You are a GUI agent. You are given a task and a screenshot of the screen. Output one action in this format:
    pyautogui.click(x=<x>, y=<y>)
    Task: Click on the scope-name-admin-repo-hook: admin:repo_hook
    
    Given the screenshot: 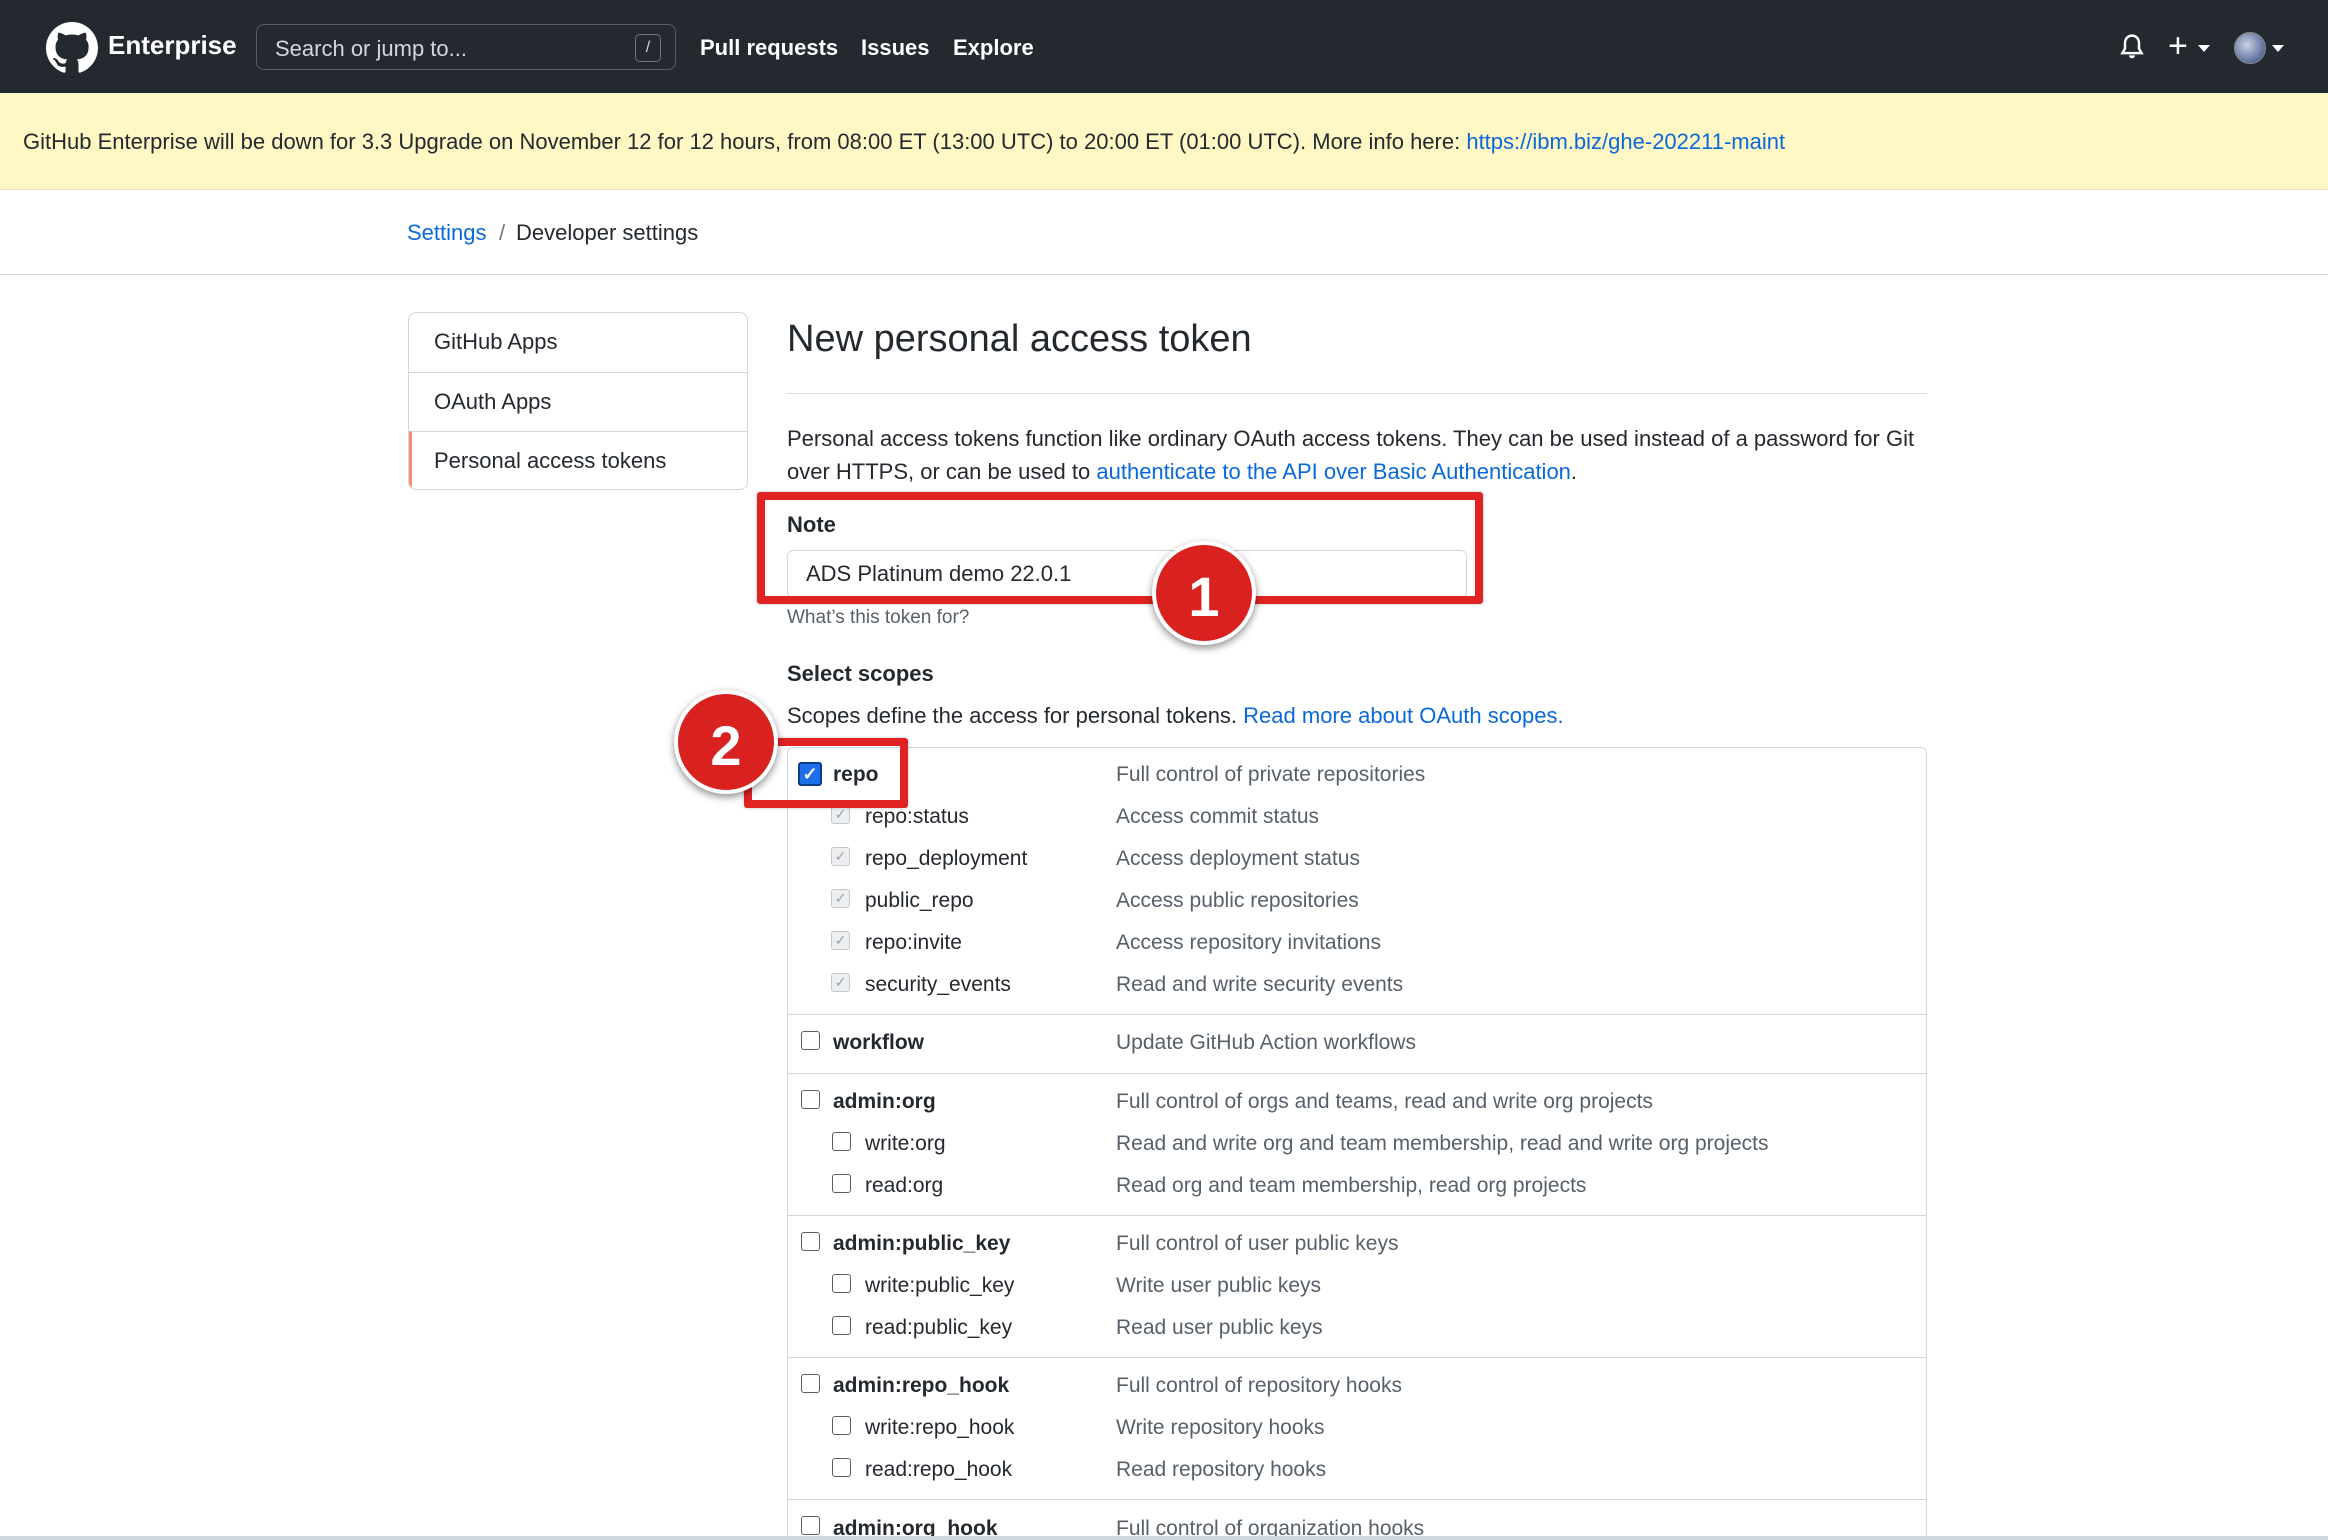 What is the action you would take?
    pyautogui.click(x=921, y=1385)
    